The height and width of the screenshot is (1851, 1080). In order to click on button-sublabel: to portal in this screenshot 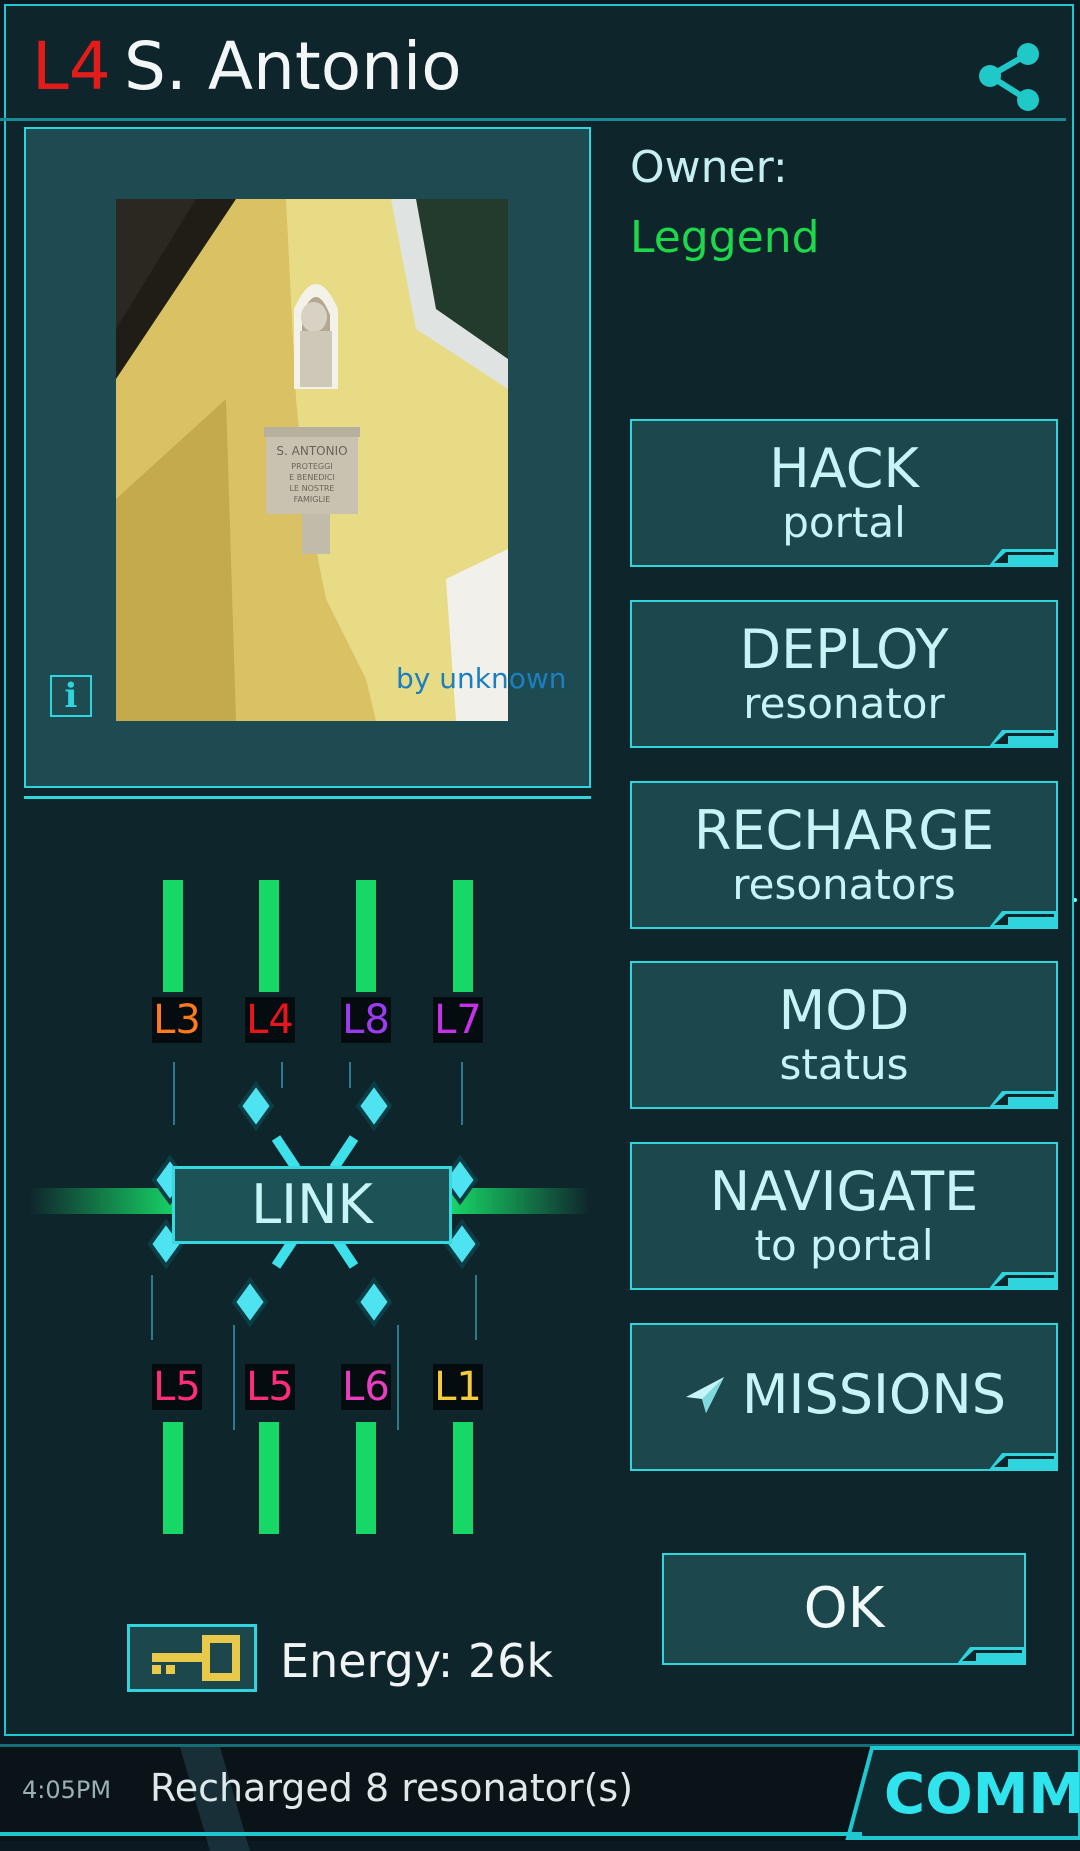, I will do `click(844, 1245)`.